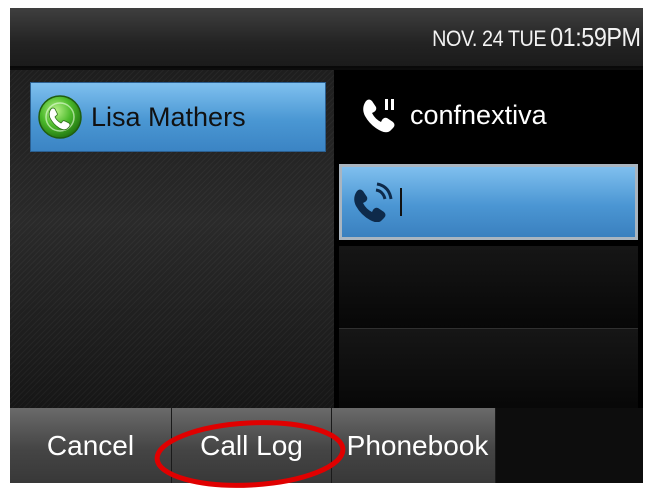 The height and width of the screenshot is (491, 645). I want to click on date-text: NOV. 24 TUE, so click(489, 38).